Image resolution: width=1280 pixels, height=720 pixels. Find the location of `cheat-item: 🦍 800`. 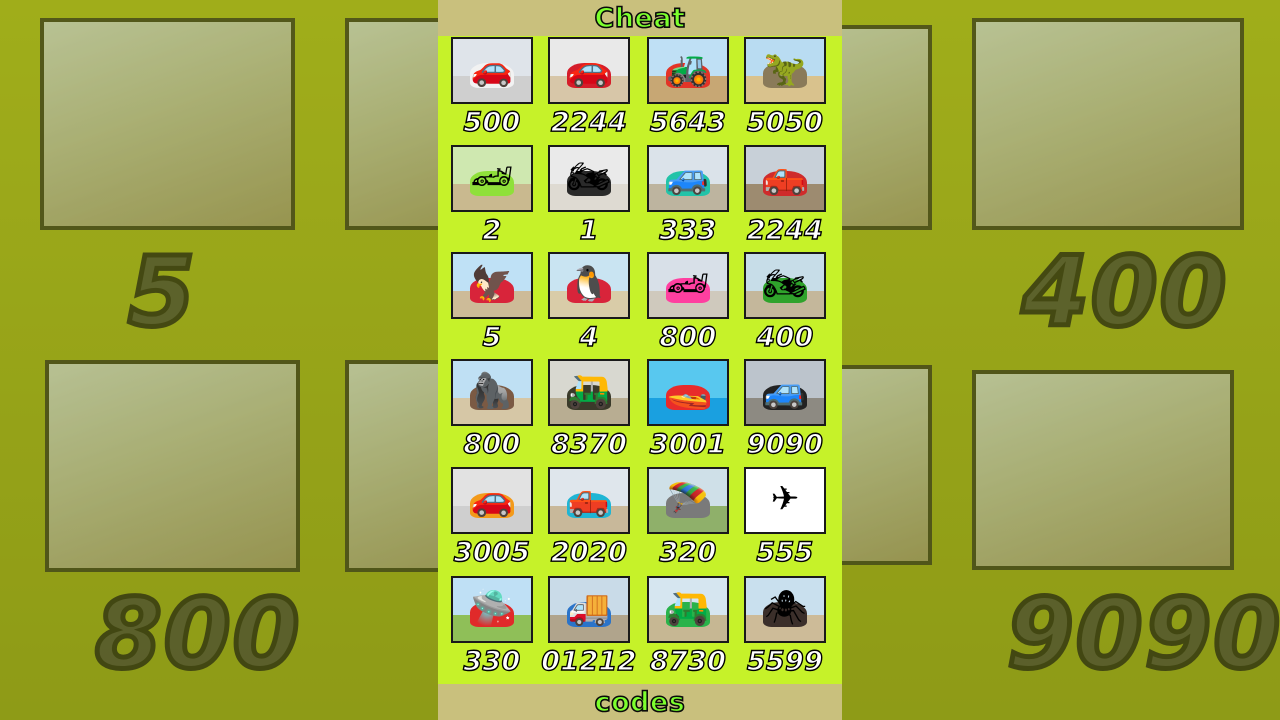

cheat-item: 🦍 800 is located at coordinates (492, 412).